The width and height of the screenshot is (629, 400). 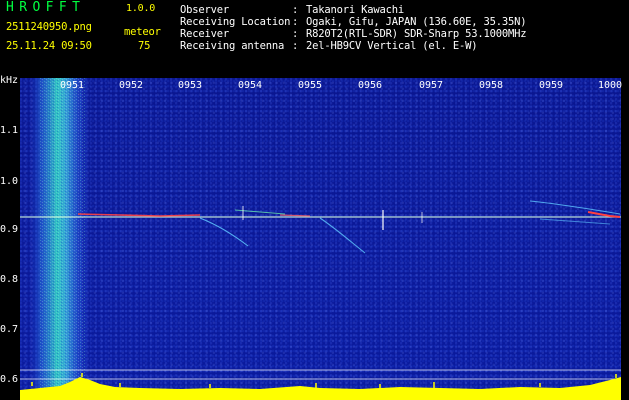 I want to click on freq-label: 0.6, so click(x=9, y=379).